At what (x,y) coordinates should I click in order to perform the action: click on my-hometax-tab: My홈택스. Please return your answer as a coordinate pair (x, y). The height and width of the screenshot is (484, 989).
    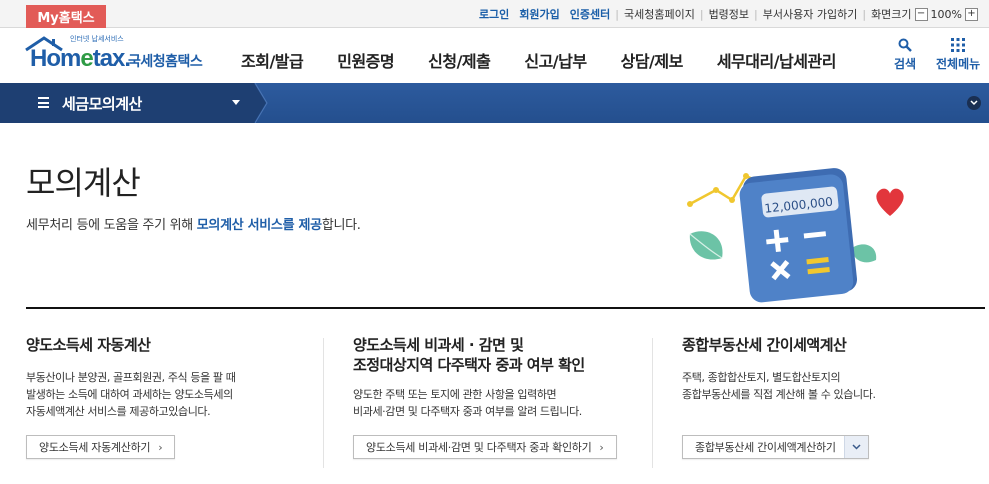
    Looking at the image, I should click on (66, 16).